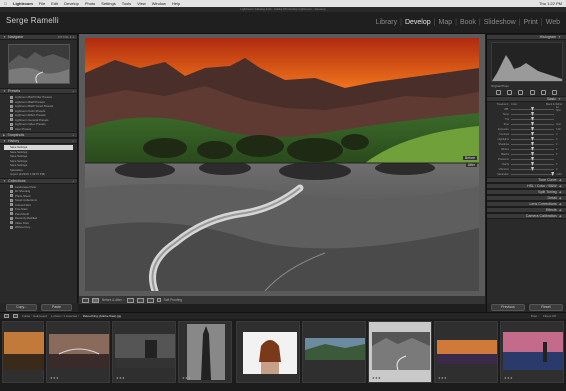 This screenshot has width=566, height=391. What do you see at coordinates (23, 3) in the screenshot?
I see `menu-app-name: Lightroom` at bounding box center [23, 3].